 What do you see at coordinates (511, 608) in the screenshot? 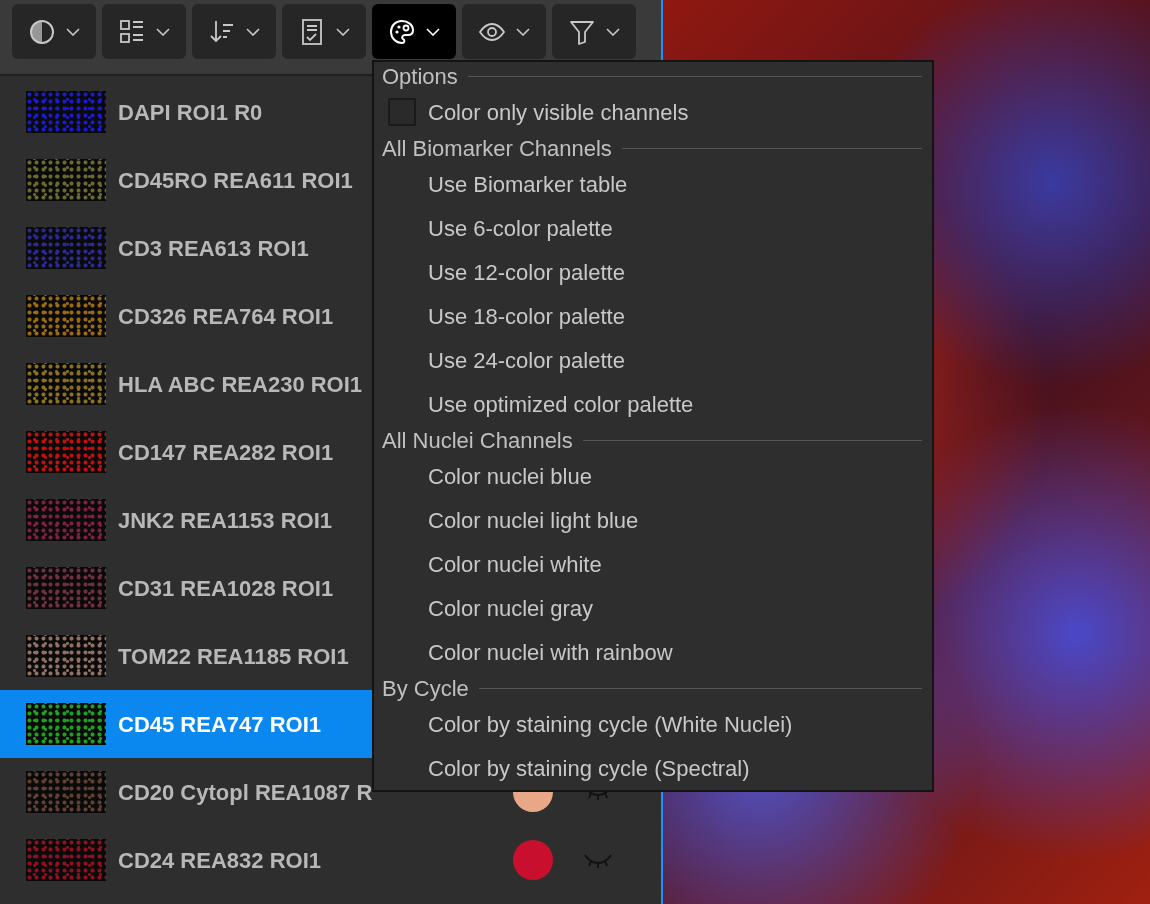
I see `menu-item: Color nuclei gray` at bounding box center [511, 608].